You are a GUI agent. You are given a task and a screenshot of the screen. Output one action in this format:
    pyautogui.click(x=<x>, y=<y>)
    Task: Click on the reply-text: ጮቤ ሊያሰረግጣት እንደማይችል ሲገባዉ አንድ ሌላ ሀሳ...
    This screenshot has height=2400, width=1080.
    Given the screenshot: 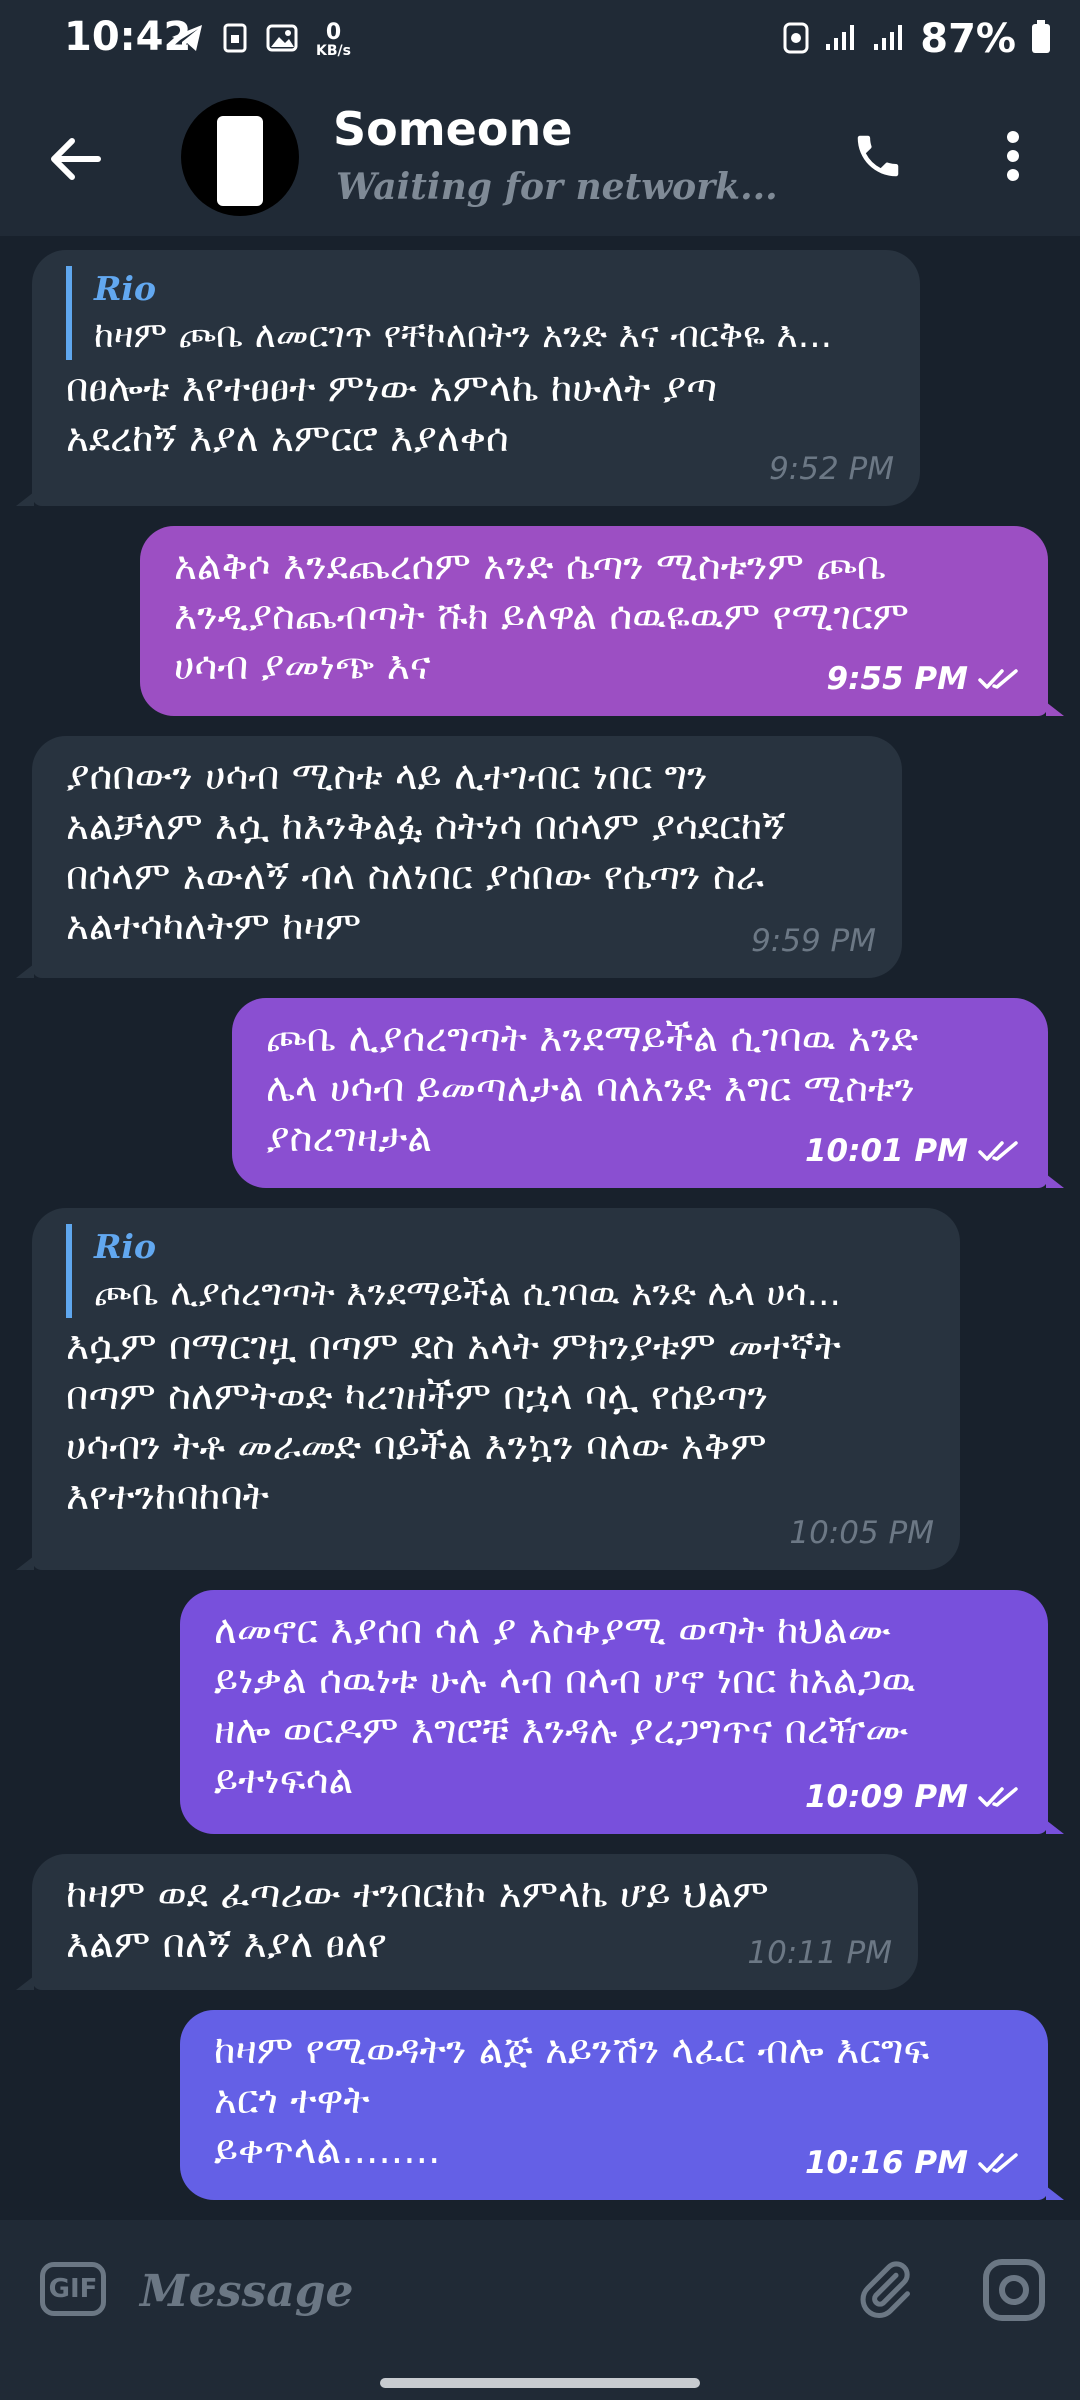 What is the action you would take?
    pyautogui.click(x=467, y=1293)
    